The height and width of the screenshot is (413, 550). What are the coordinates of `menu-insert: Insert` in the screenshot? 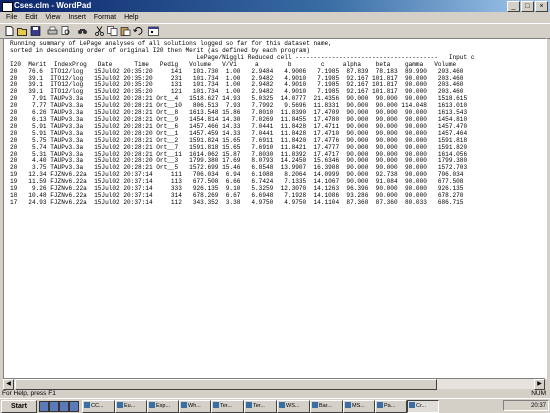 It's located at (77, 17).